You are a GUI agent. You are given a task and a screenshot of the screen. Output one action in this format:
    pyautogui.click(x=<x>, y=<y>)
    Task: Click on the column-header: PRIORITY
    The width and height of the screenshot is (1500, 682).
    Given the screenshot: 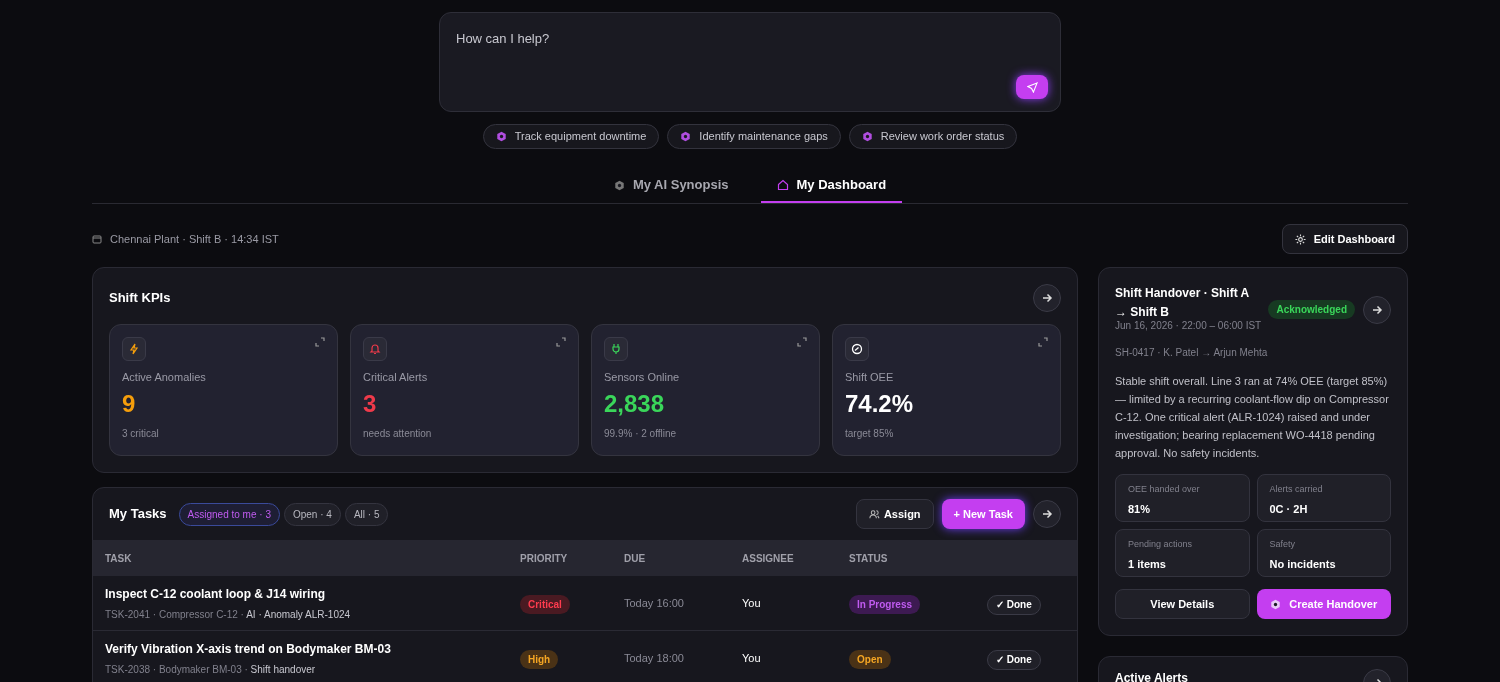 What is the action you would take?
    pyautogui.click(x=544, y=558)
    